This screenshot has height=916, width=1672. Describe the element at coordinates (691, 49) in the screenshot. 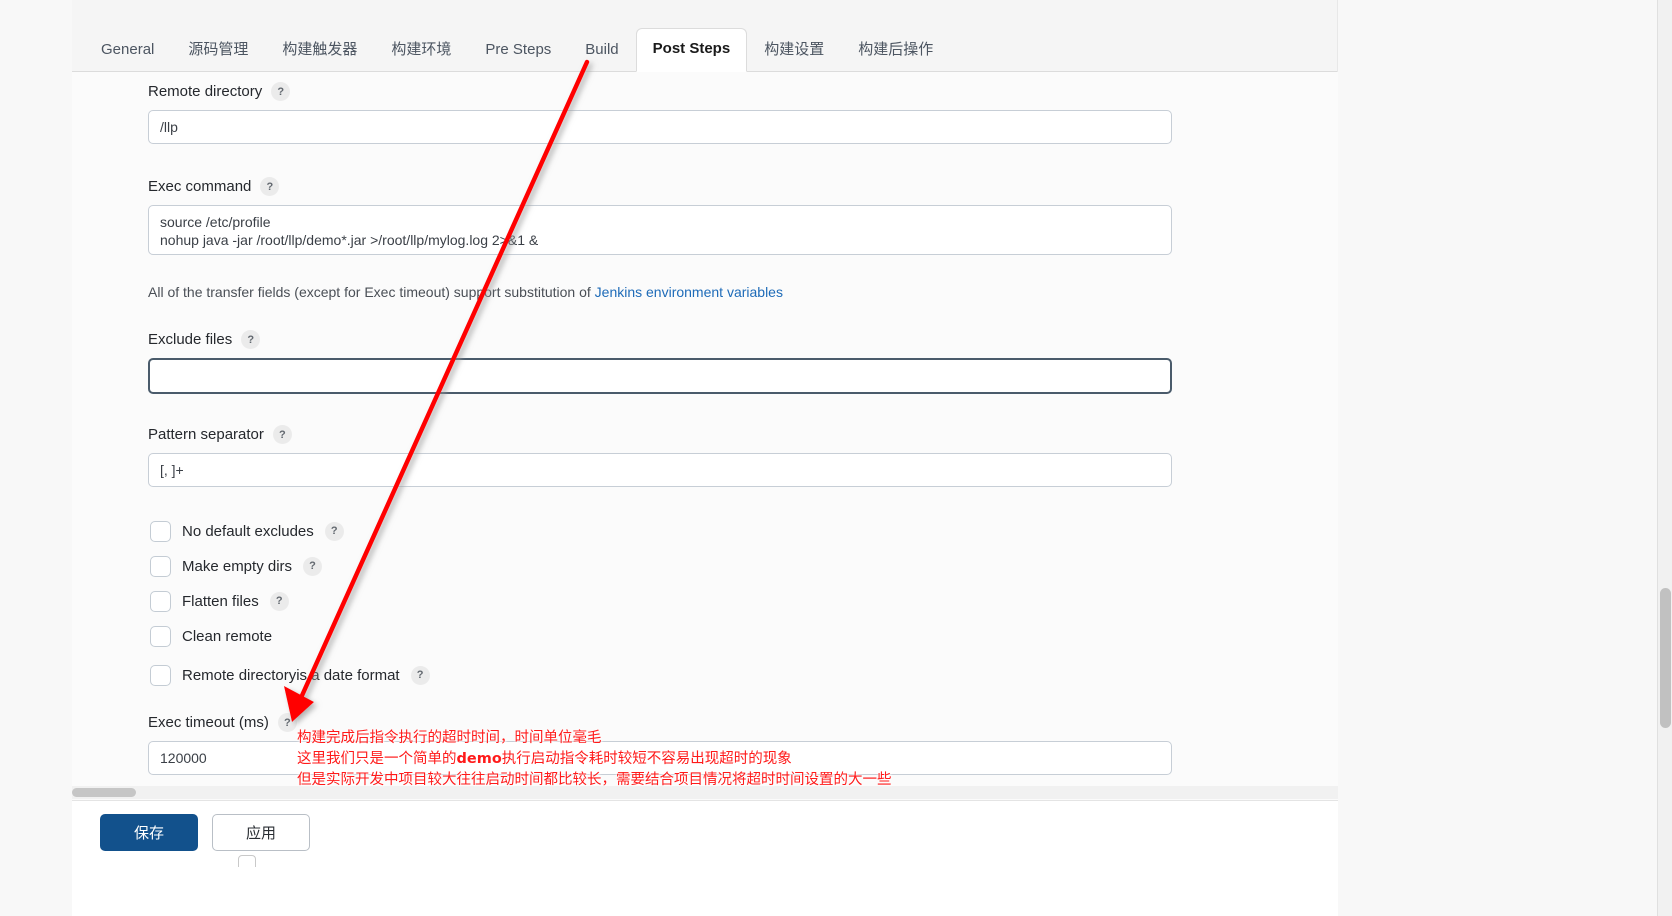

I see `tab-post-steps: Post Steps` at that location.